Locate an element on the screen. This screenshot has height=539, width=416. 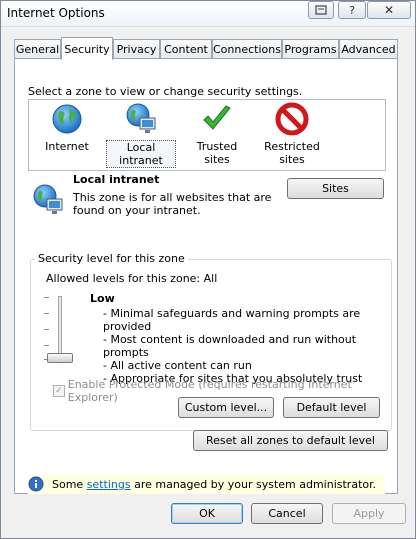
help-pin-icon is located at coordinates (321, 10).